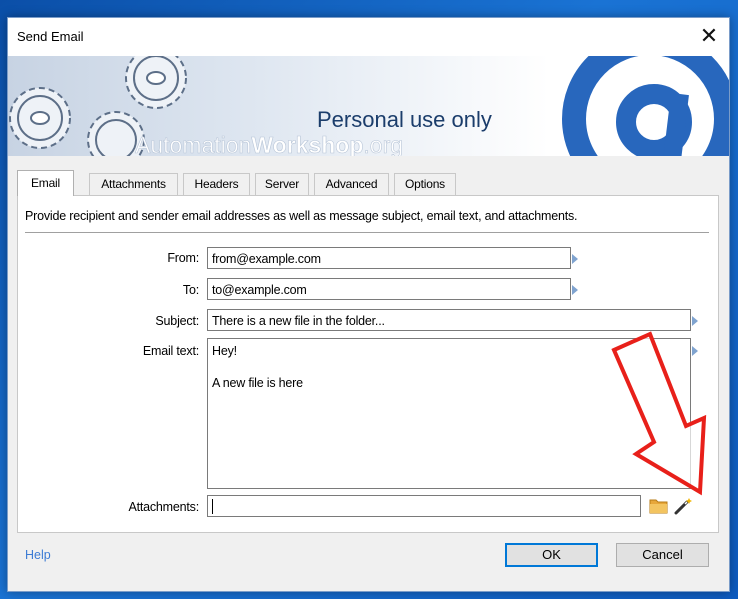  What do you see at coordinates (659, 413) in the screenshot?
I see `red-arrow-icon` at bounding box center [659, 413].